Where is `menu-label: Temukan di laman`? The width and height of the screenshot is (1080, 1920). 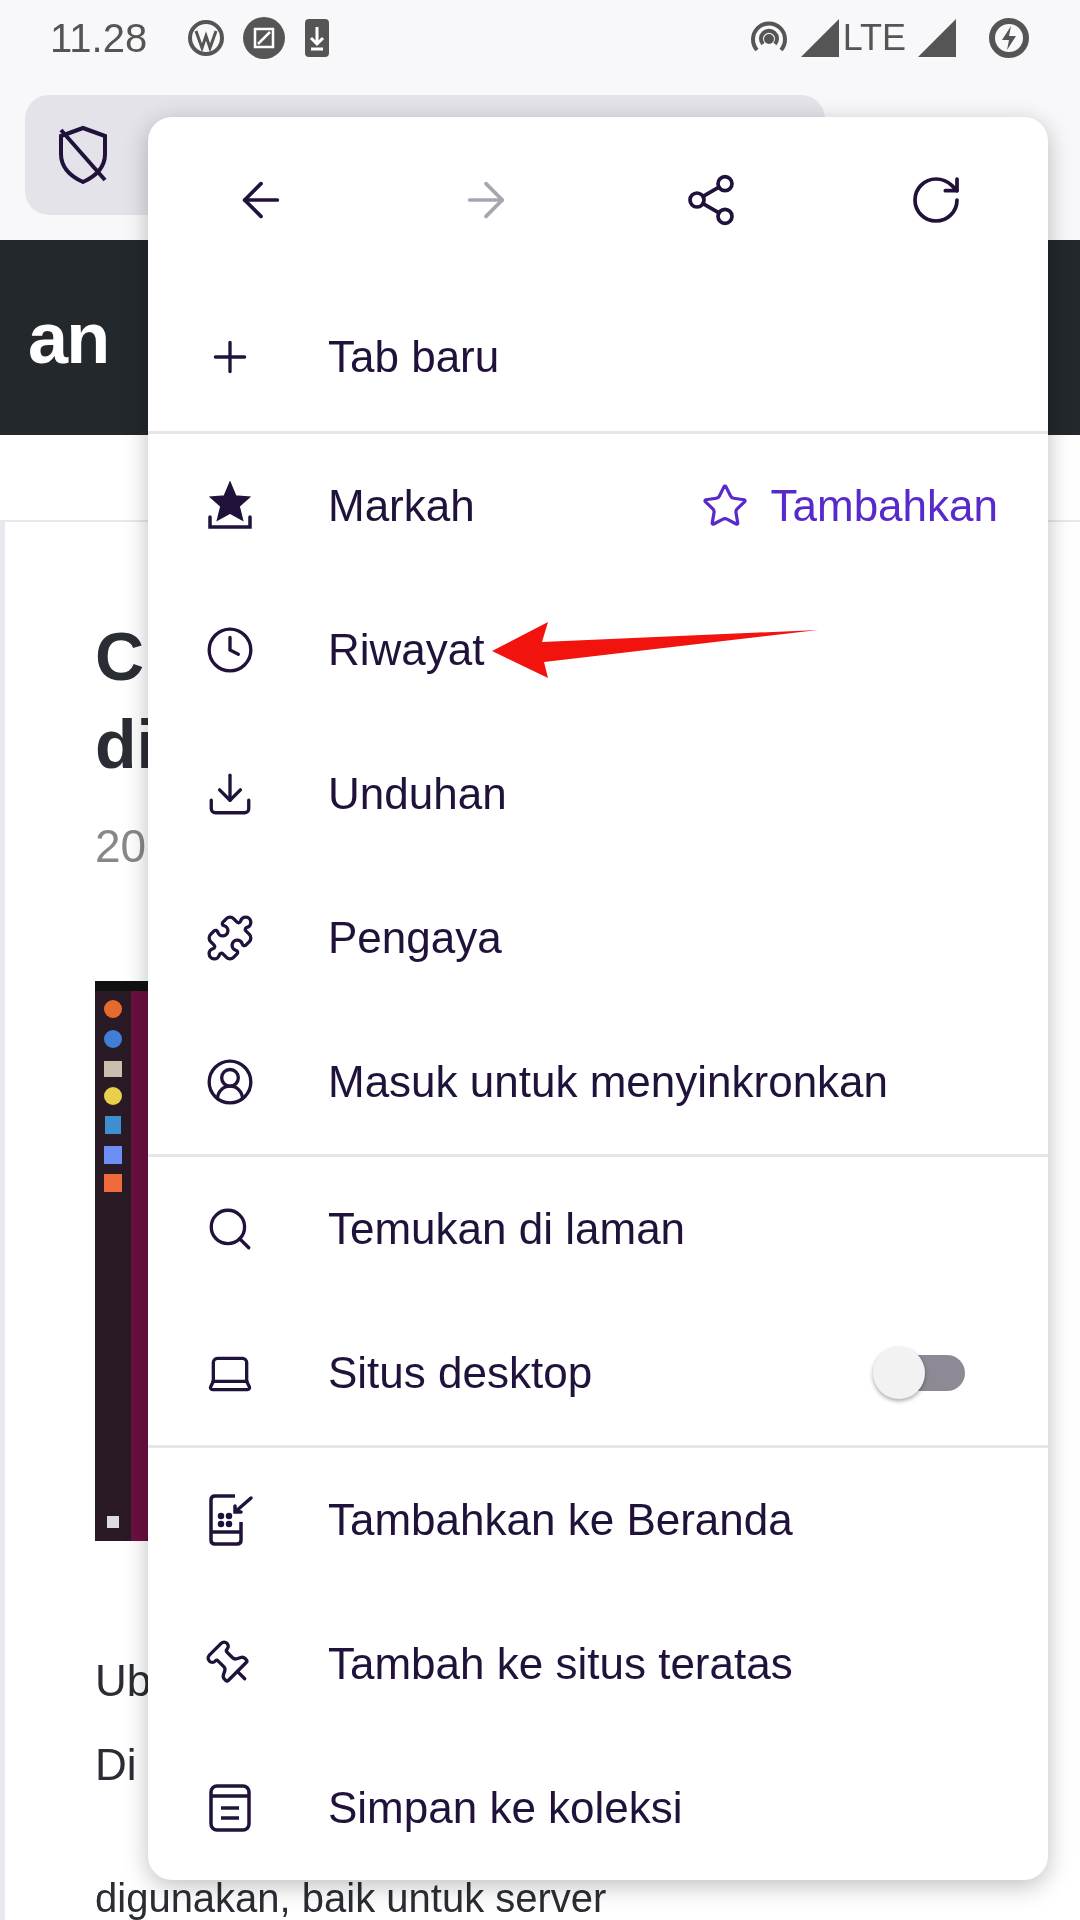
menu-label: Temukan di laman is located at coordinates (507, 1229).